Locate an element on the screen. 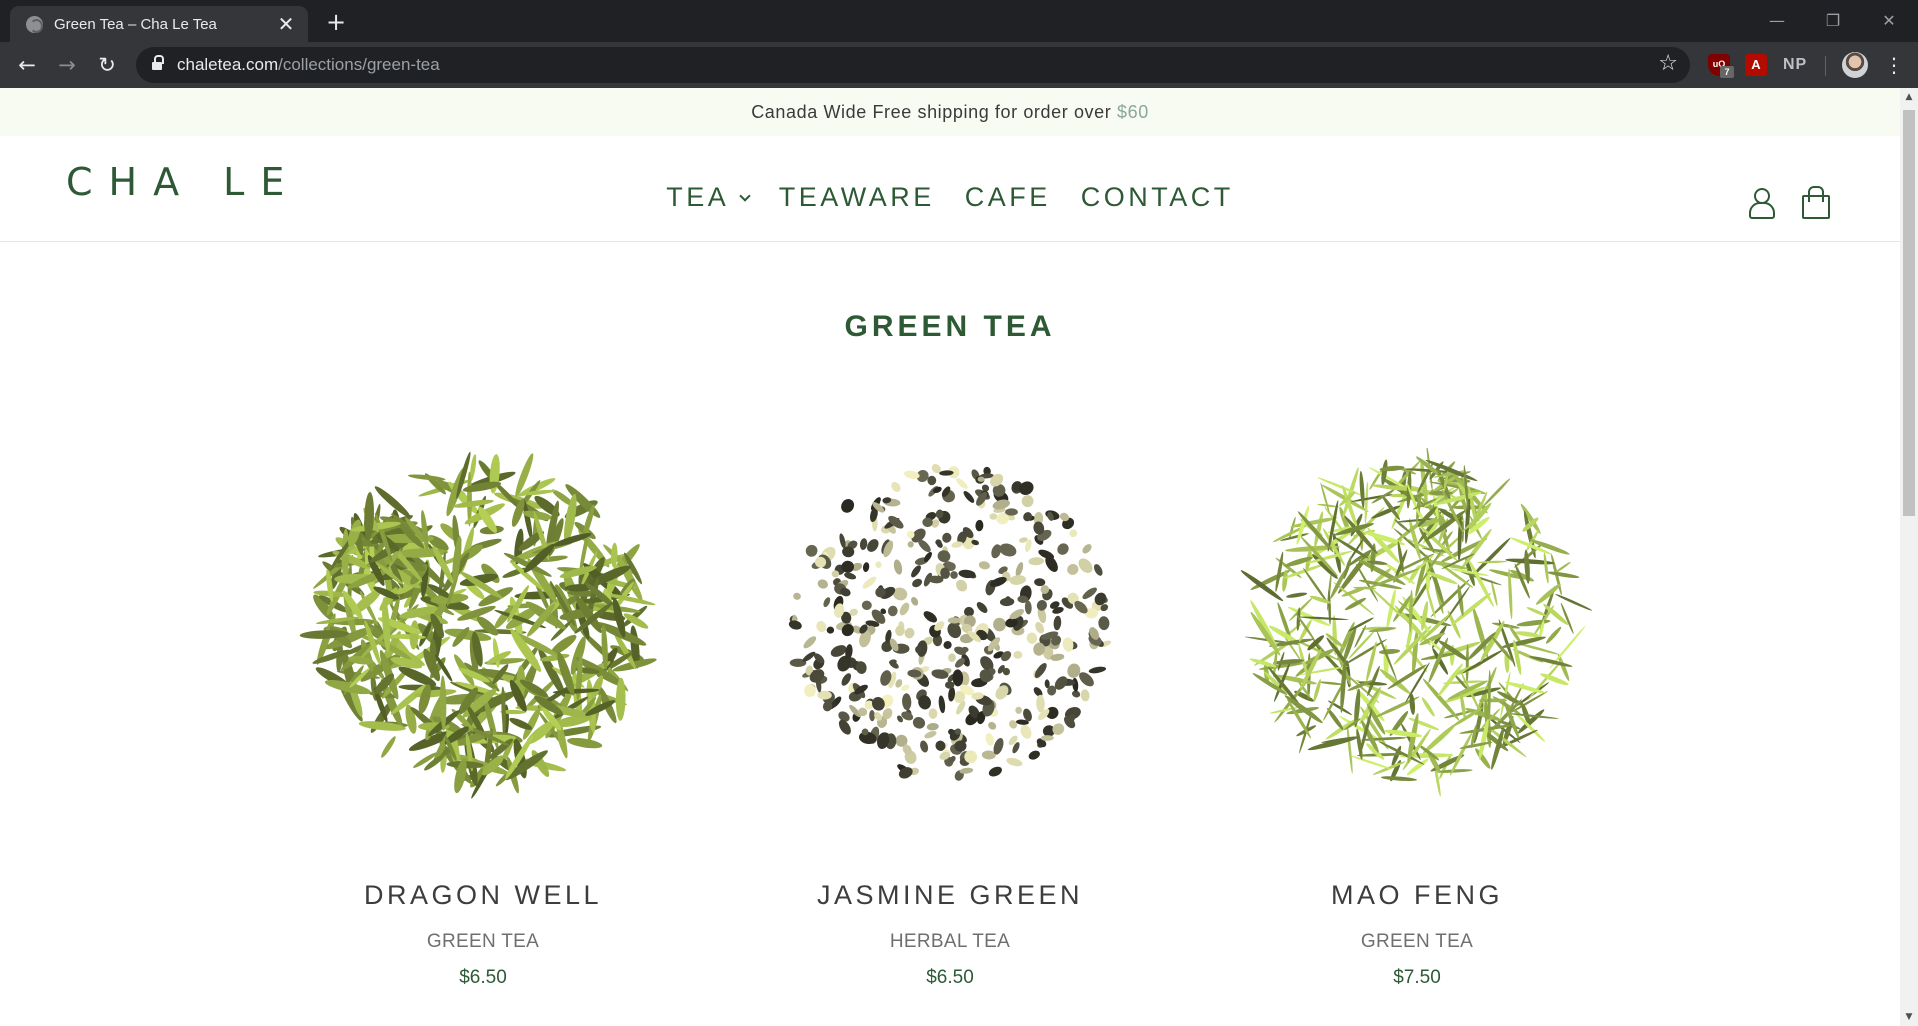  nav-item-tea: TEA is located at coordinates (708, 197).